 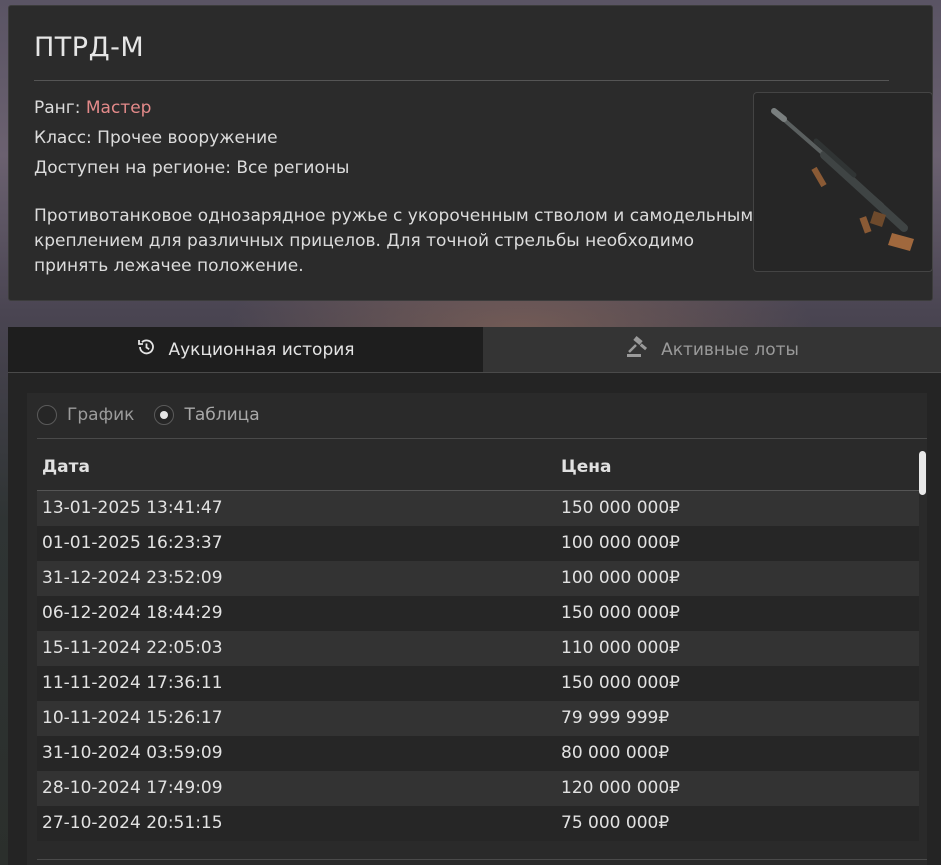 What do you see at coordinates (146, 349) in the screenshot?
I see `history-icon` at bounding box center [146, 349].